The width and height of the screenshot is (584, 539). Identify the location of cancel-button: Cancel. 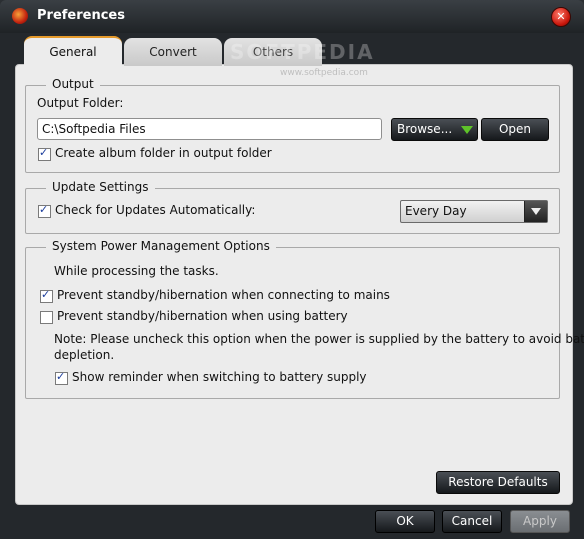
(472, 521).